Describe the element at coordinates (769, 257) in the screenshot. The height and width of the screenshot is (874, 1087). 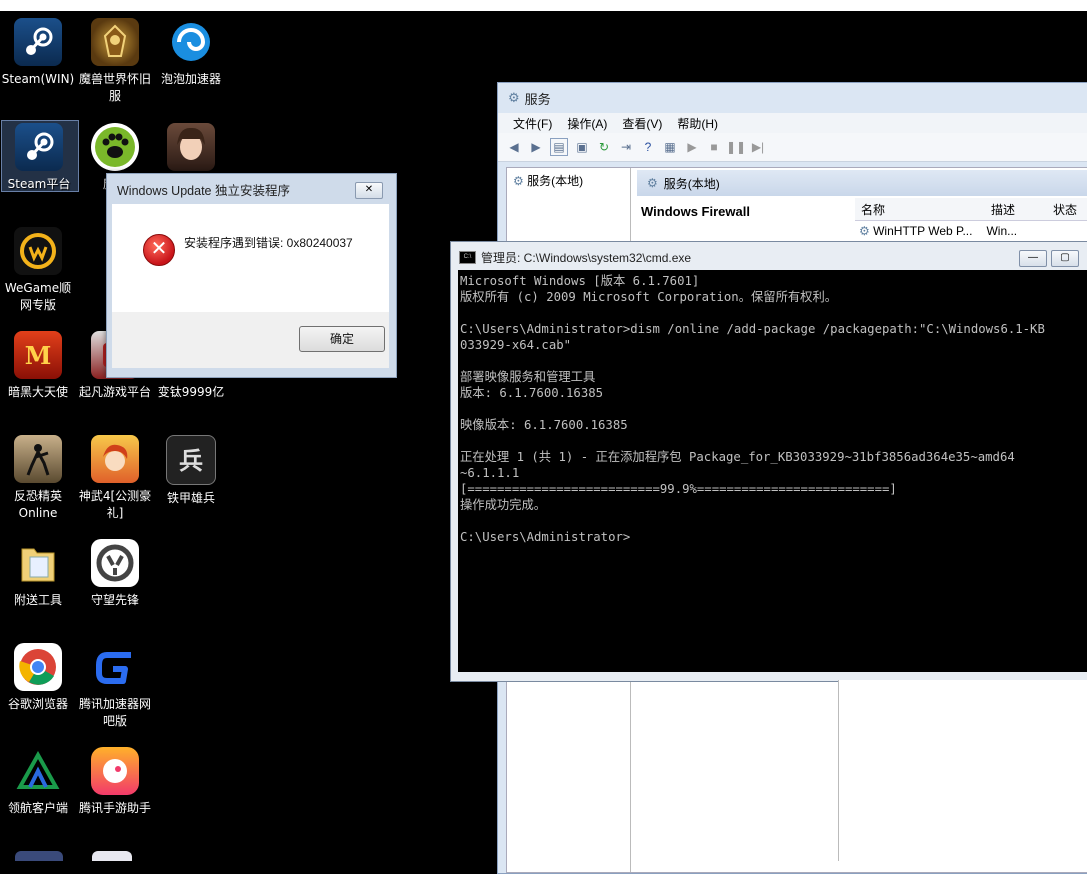
I see `cmd-titlebar: C:\ 管理员: C:\Windows\system32\cmd.exe` at that location.